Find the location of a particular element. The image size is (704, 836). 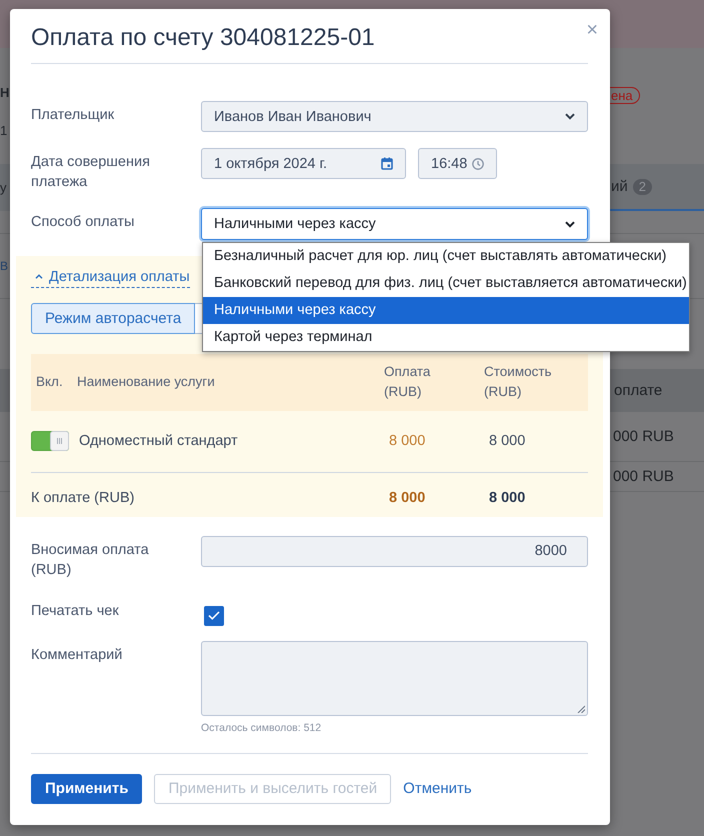

cancel-link: Отменить is located at coordinates (437, 789).